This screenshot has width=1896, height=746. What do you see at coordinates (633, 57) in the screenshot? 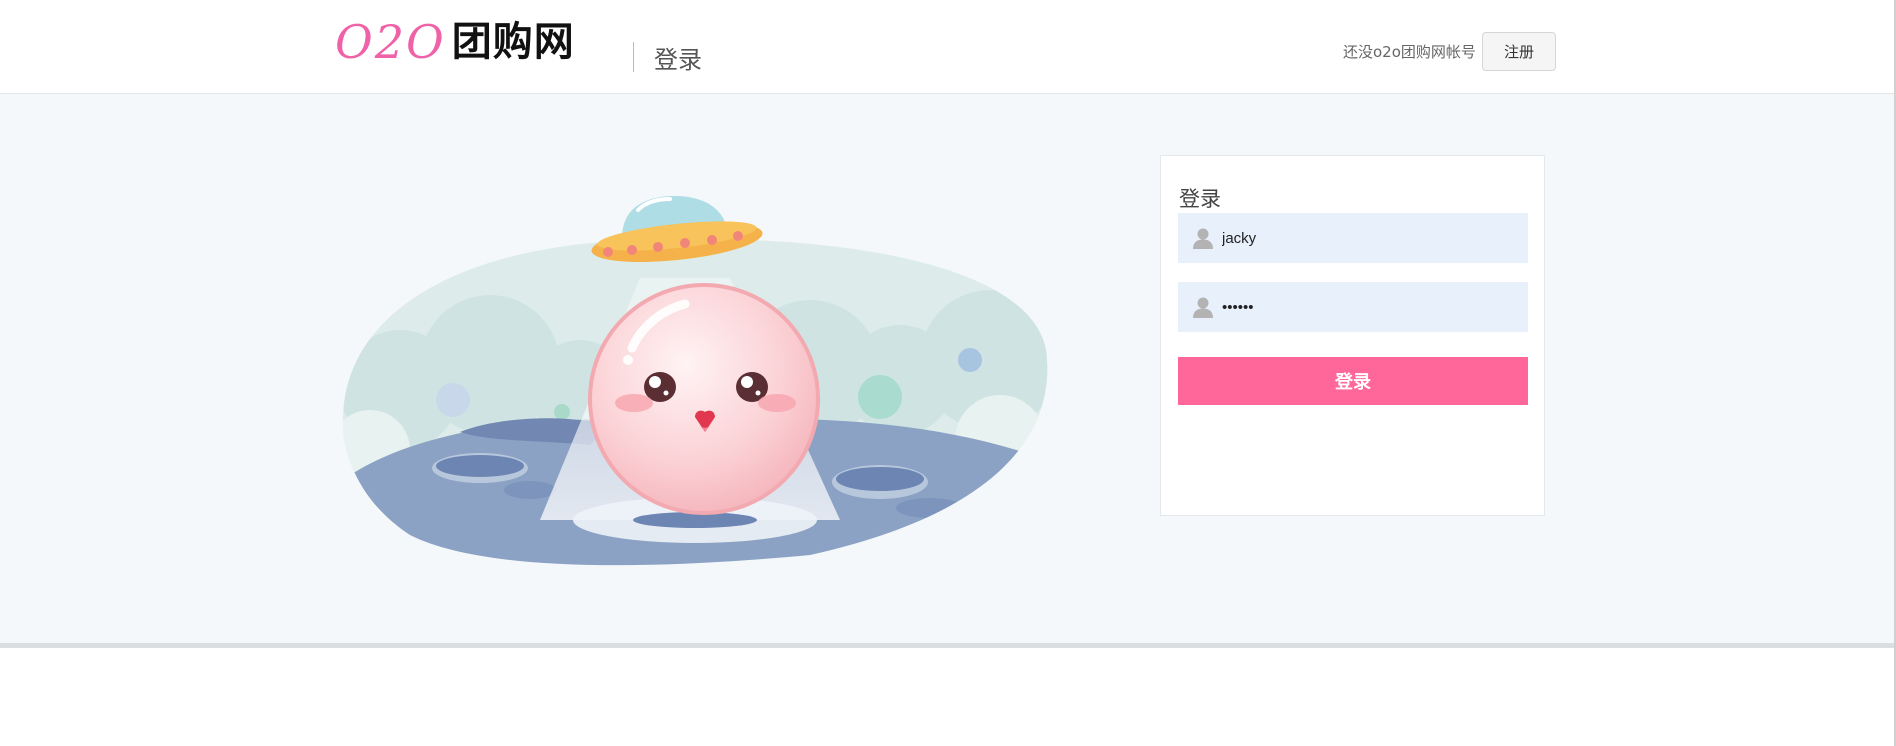
I see `header-divider` at bounding box center [633, 57].